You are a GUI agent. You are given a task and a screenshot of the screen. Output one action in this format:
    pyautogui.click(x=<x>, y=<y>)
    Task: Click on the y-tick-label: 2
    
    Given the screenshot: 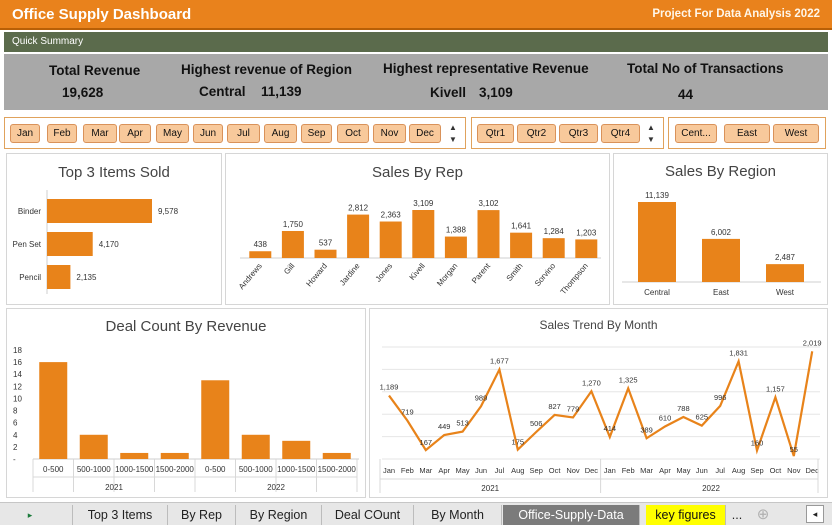 What is the action you would take?
    pyautogui.click(x=15, y=447)
    